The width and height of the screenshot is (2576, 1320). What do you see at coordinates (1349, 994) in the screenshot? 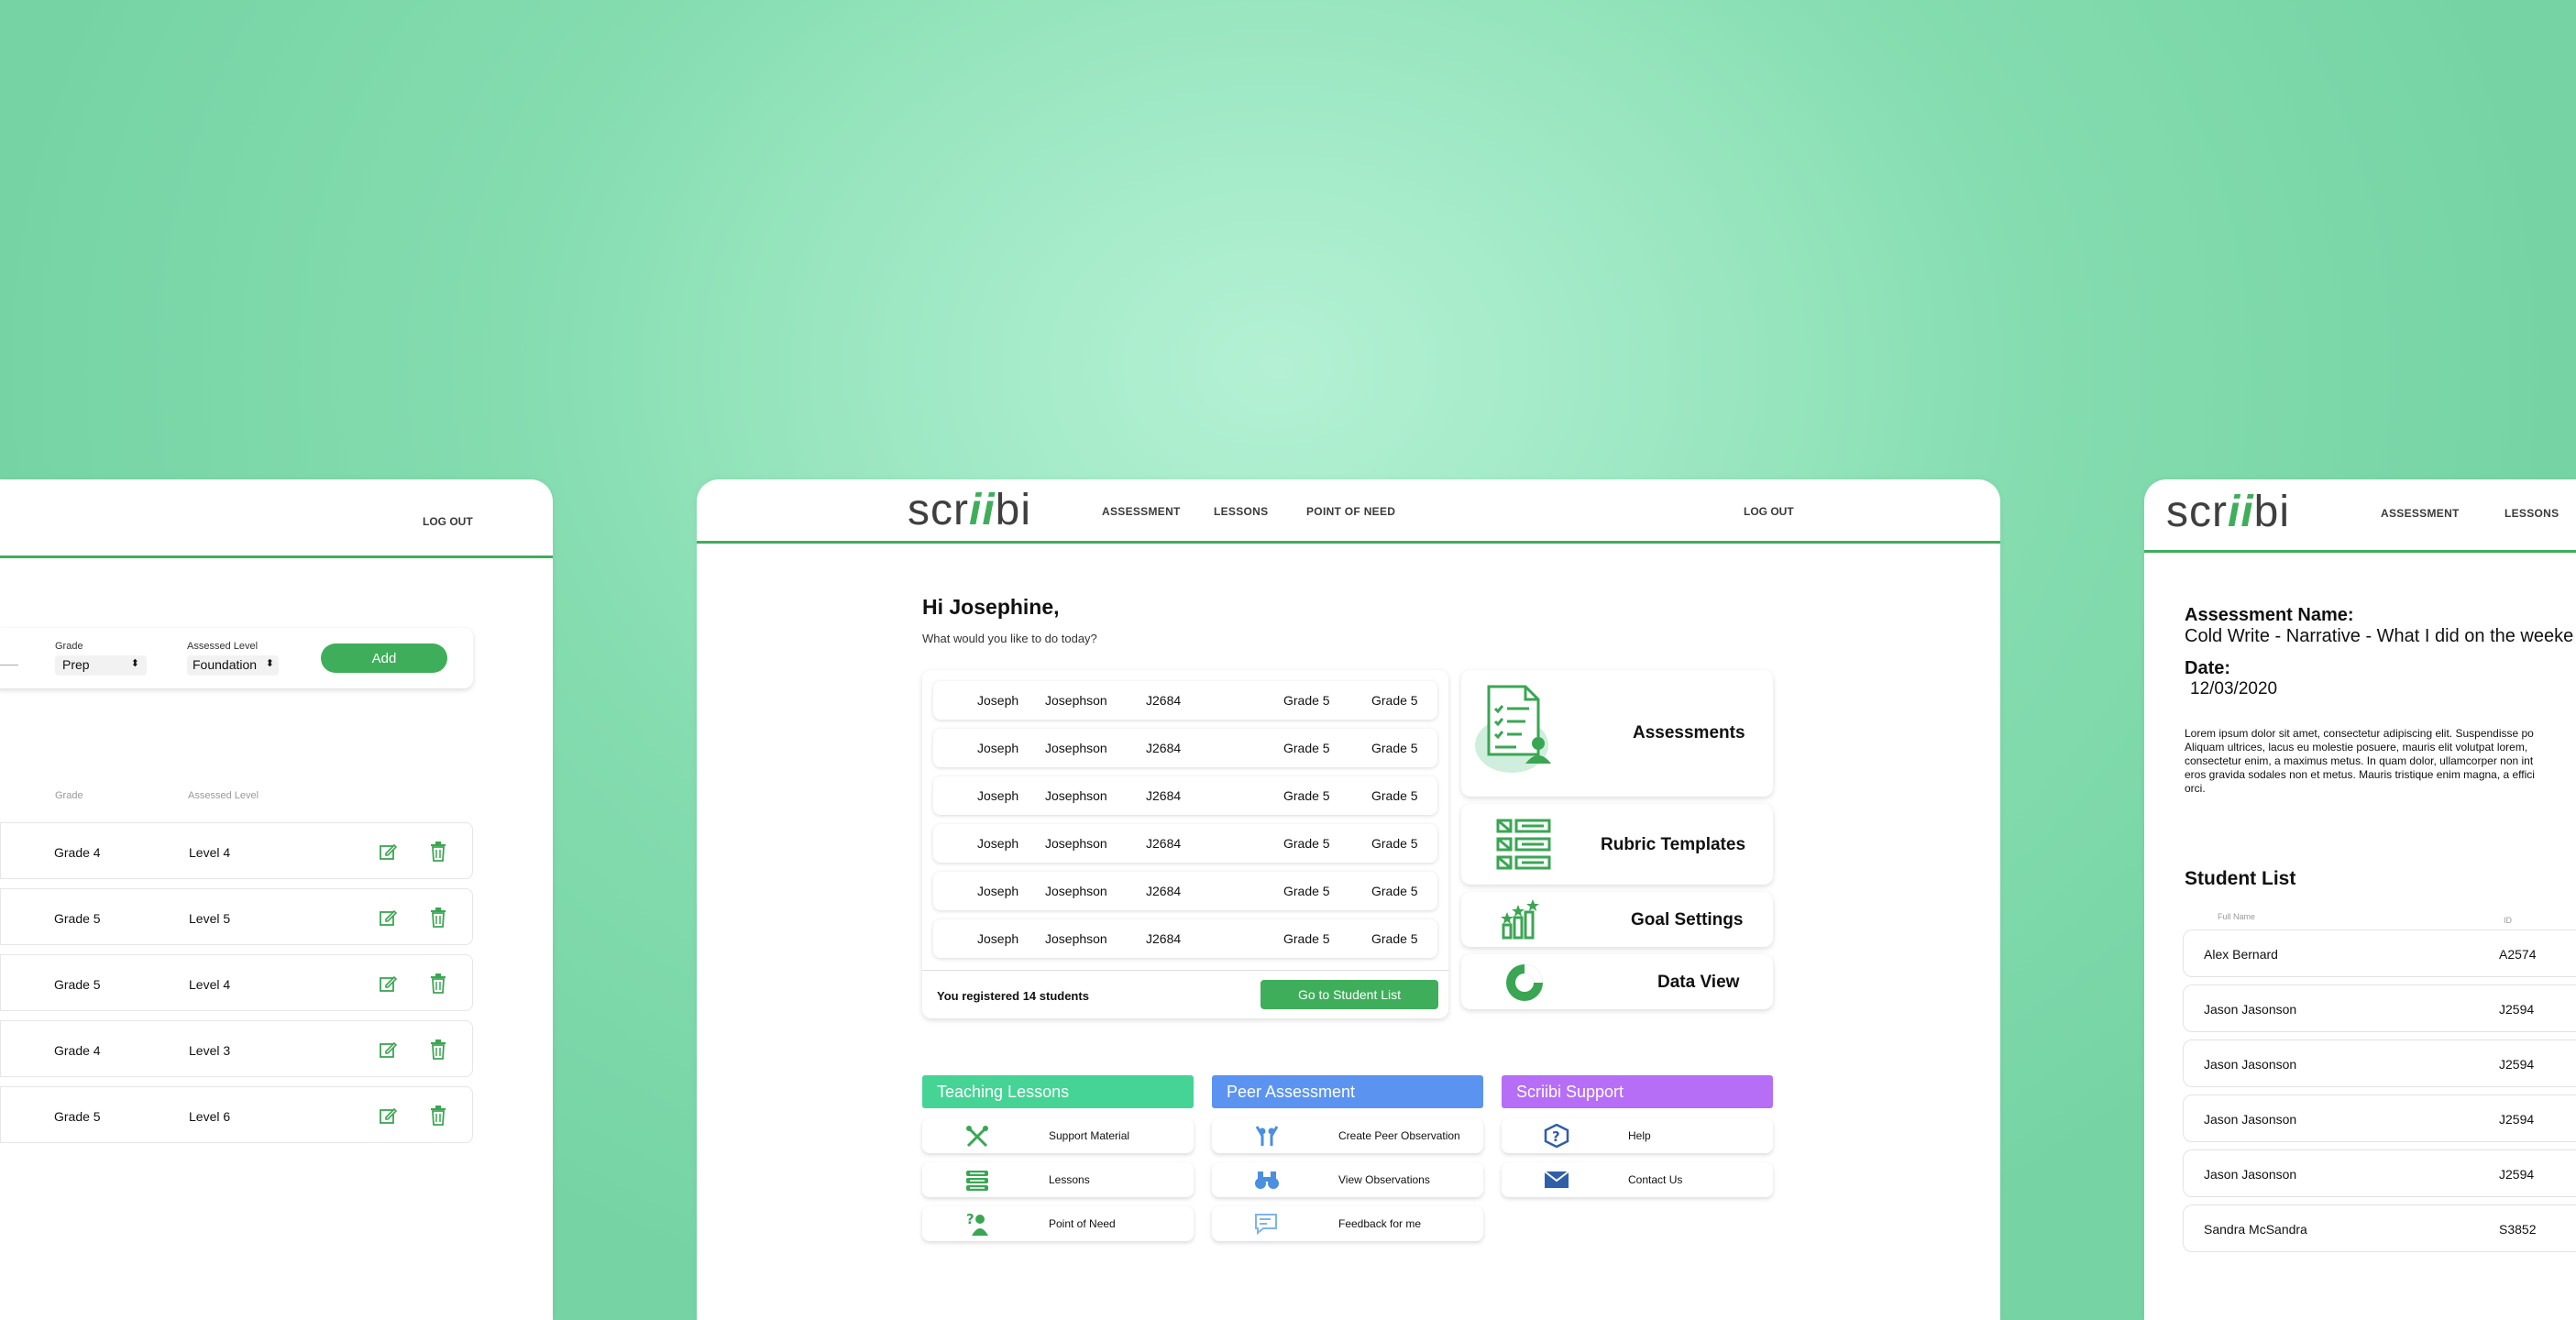
I see `go-to-student-list-button: Go to Student List` at bounding box center [1349, 994].